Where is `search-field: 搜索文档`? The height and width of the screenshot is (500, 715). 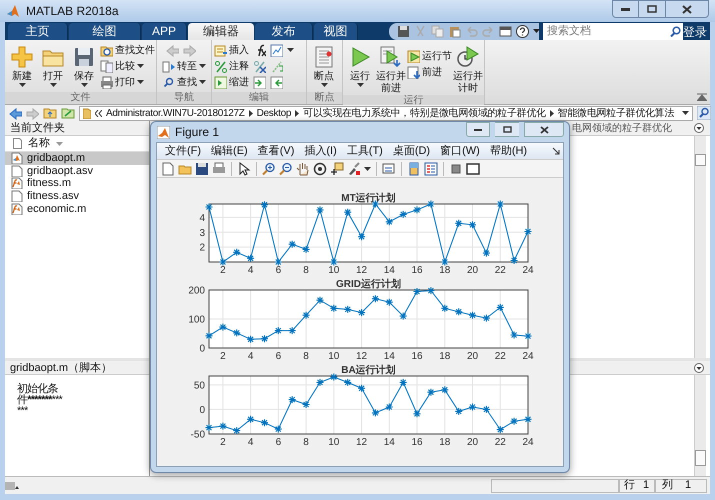 search-field: 搜索文档 is located at coordinates (605, 31).